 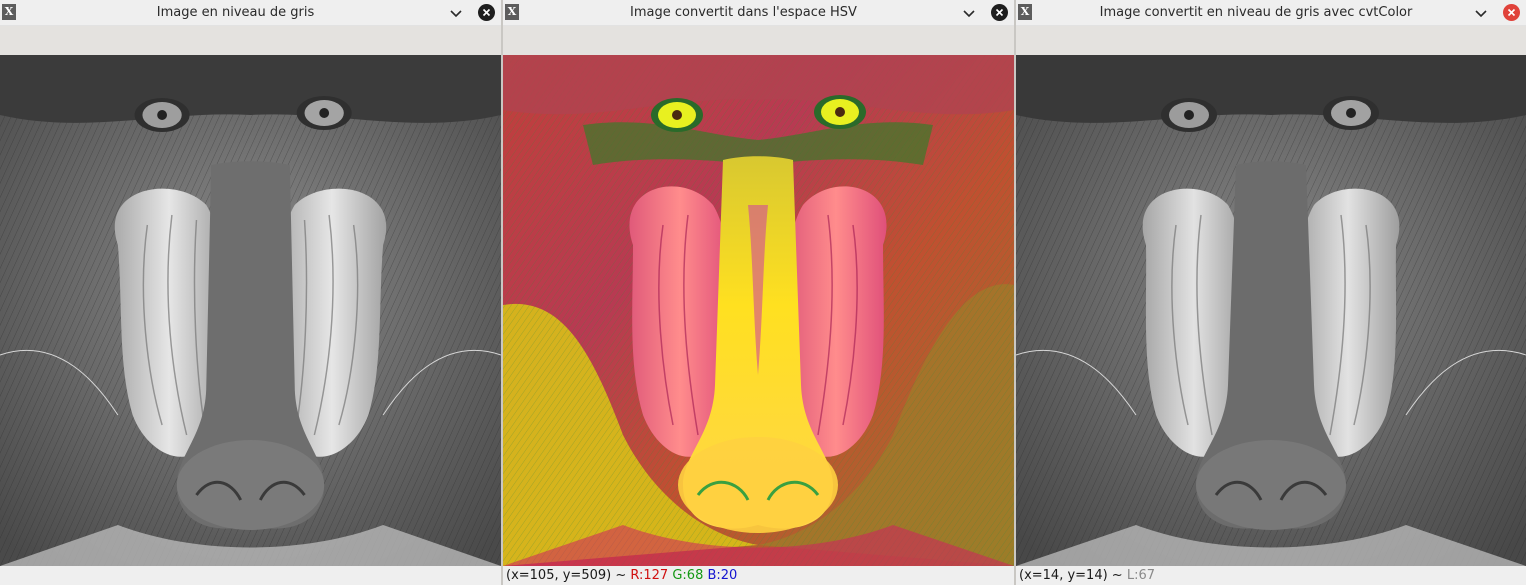 What do you see at coordinates (235, 12) in the screenshot?
I see `window-title: Image en niveau de gris` at bounding box center [235, 12].